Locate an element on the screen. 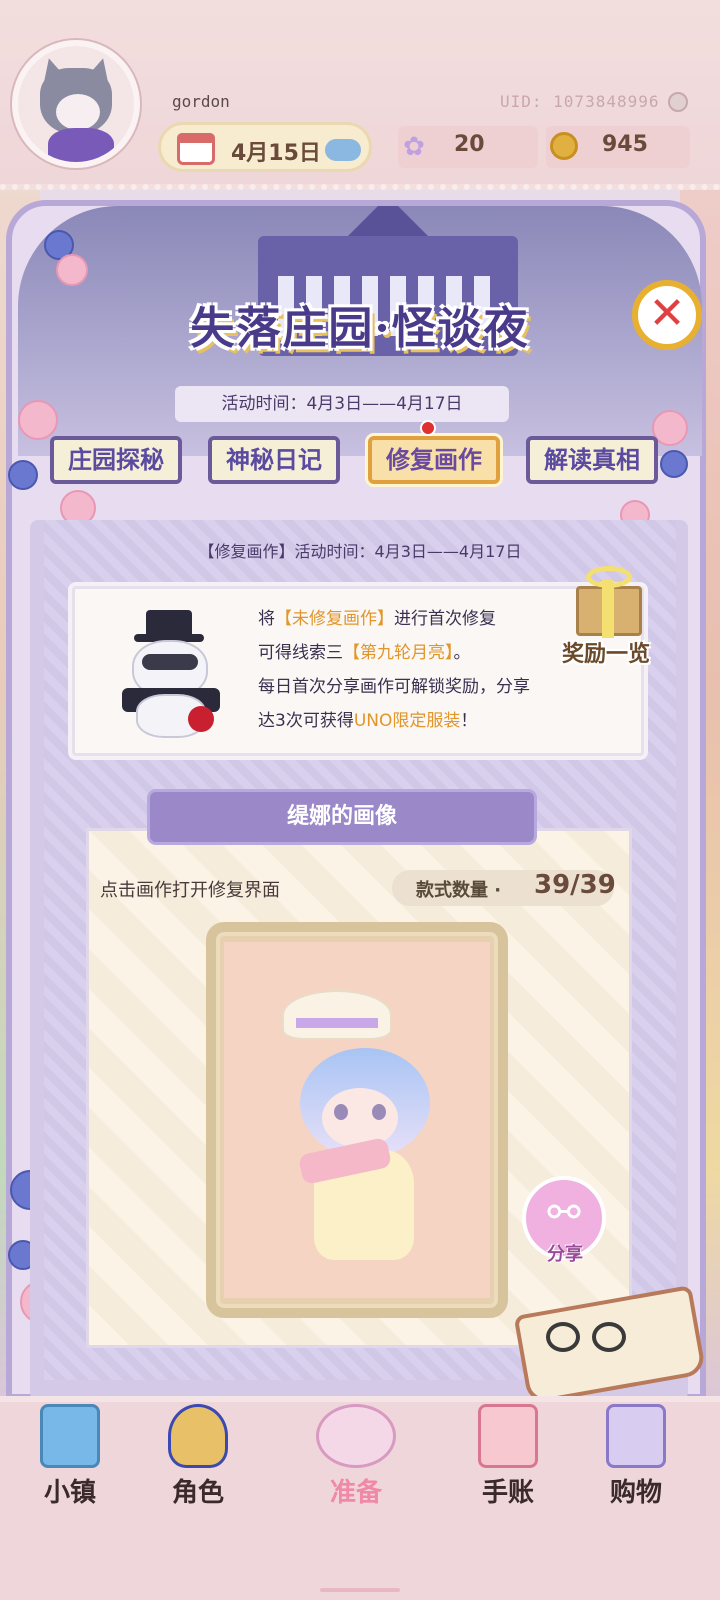 This screenshot has height=1600, width=720. painting-title: 缇娜的画像 is located at coordinates (342, 817).